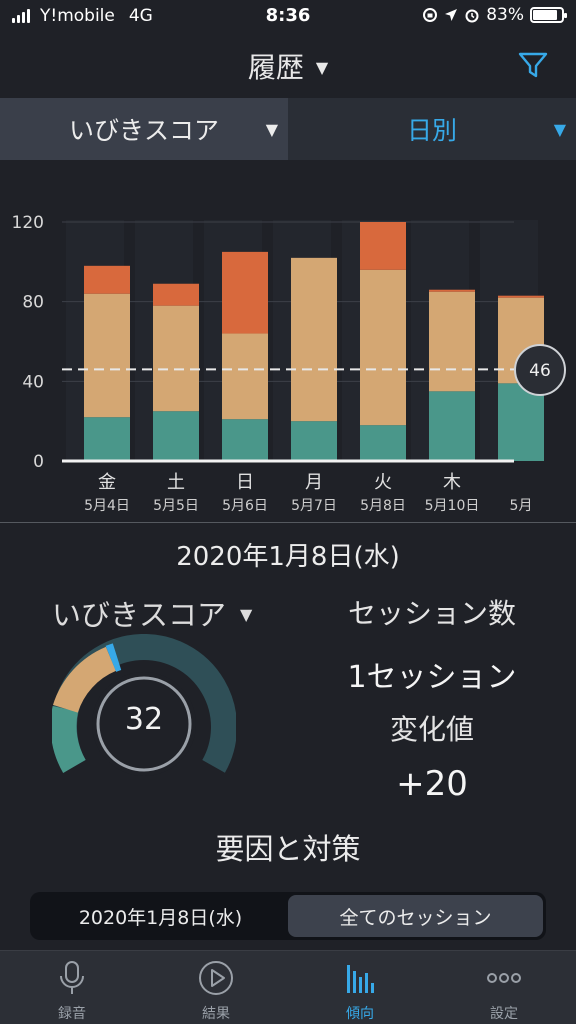 The image size is (576, 1024). I want to click on tab-trends: 傾向, so click(360, 987).